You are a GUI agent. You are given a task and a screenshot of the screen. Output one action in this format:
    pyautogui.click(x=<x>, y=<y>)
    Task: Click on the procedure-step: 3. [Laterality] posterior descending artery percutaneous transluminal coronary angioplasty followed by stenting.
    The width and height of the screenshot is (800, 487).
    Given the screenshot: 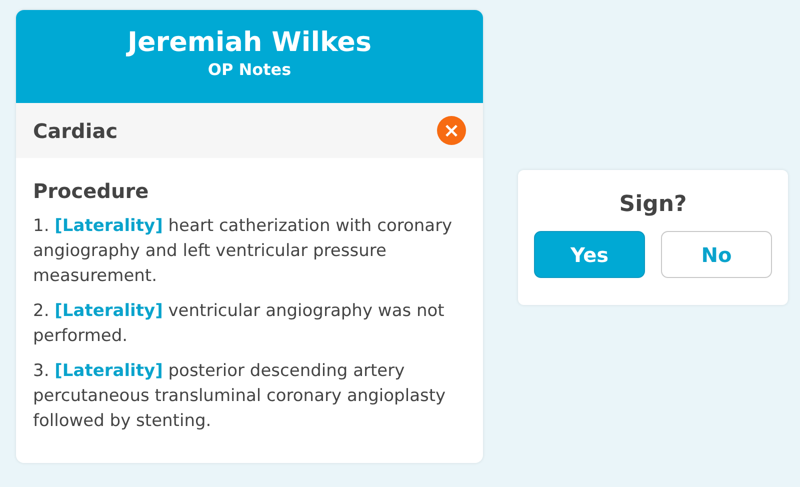 What is the action you would take?
    pyautogui.click(x=249, y=396)
    